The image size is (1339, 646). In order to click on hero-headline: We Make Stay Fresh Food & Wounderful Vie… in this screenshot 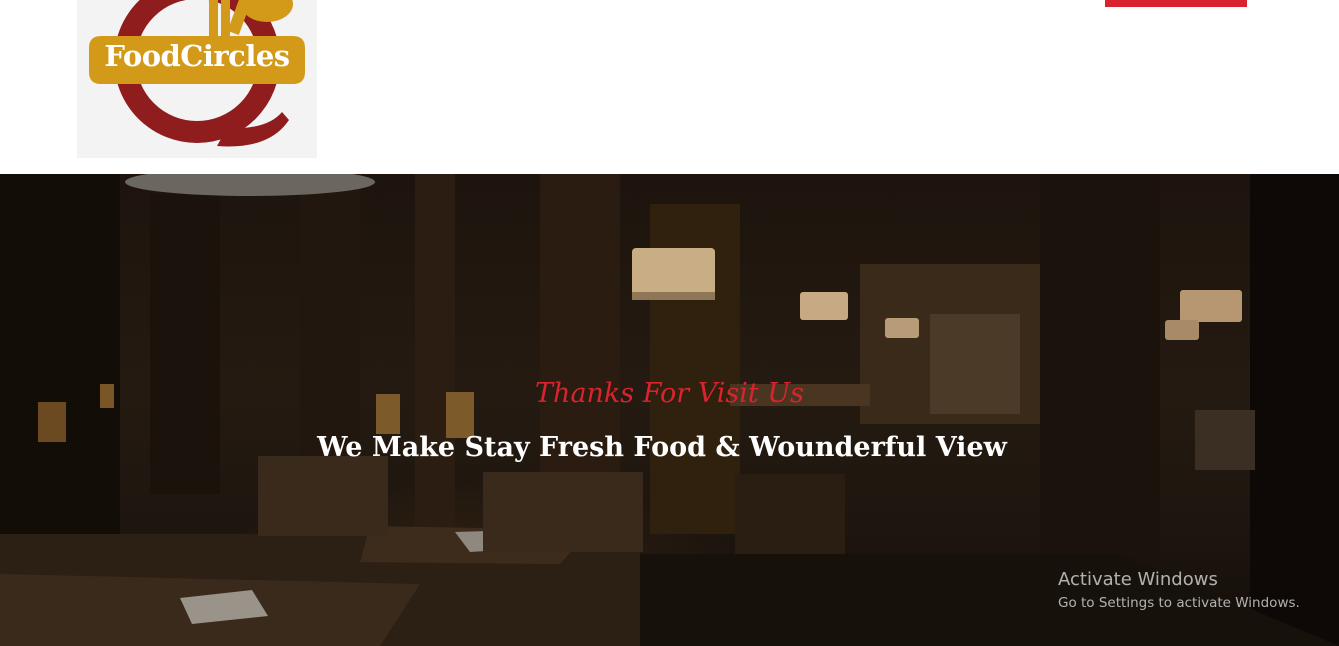, I will do `click(662, 447)`.